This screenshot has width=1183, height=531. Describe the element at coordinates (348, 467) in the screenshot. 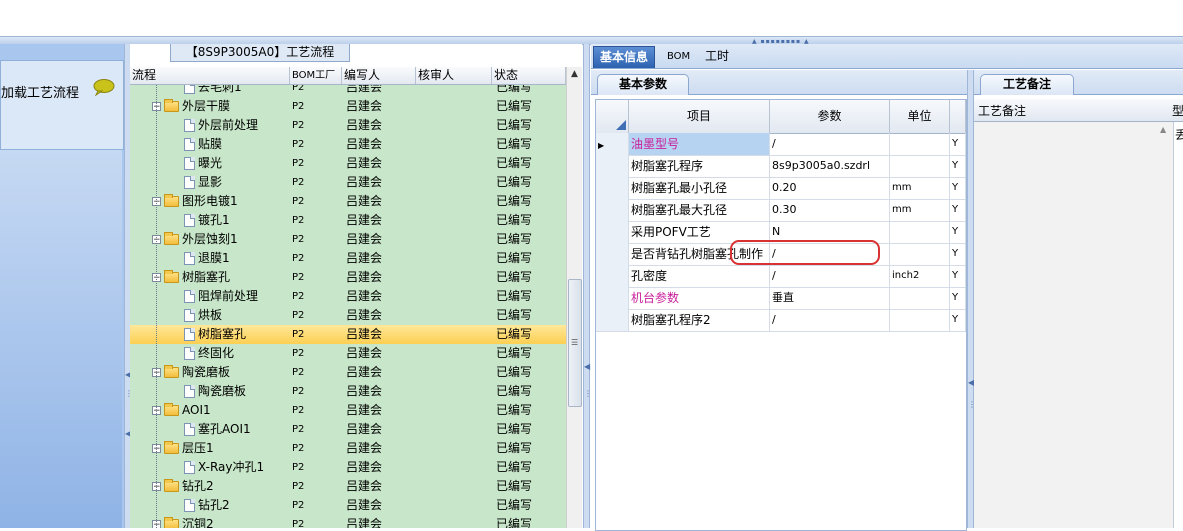

I see `tree-row: X-Ray冲孔1 P2 吕建会 已编写` at that location.